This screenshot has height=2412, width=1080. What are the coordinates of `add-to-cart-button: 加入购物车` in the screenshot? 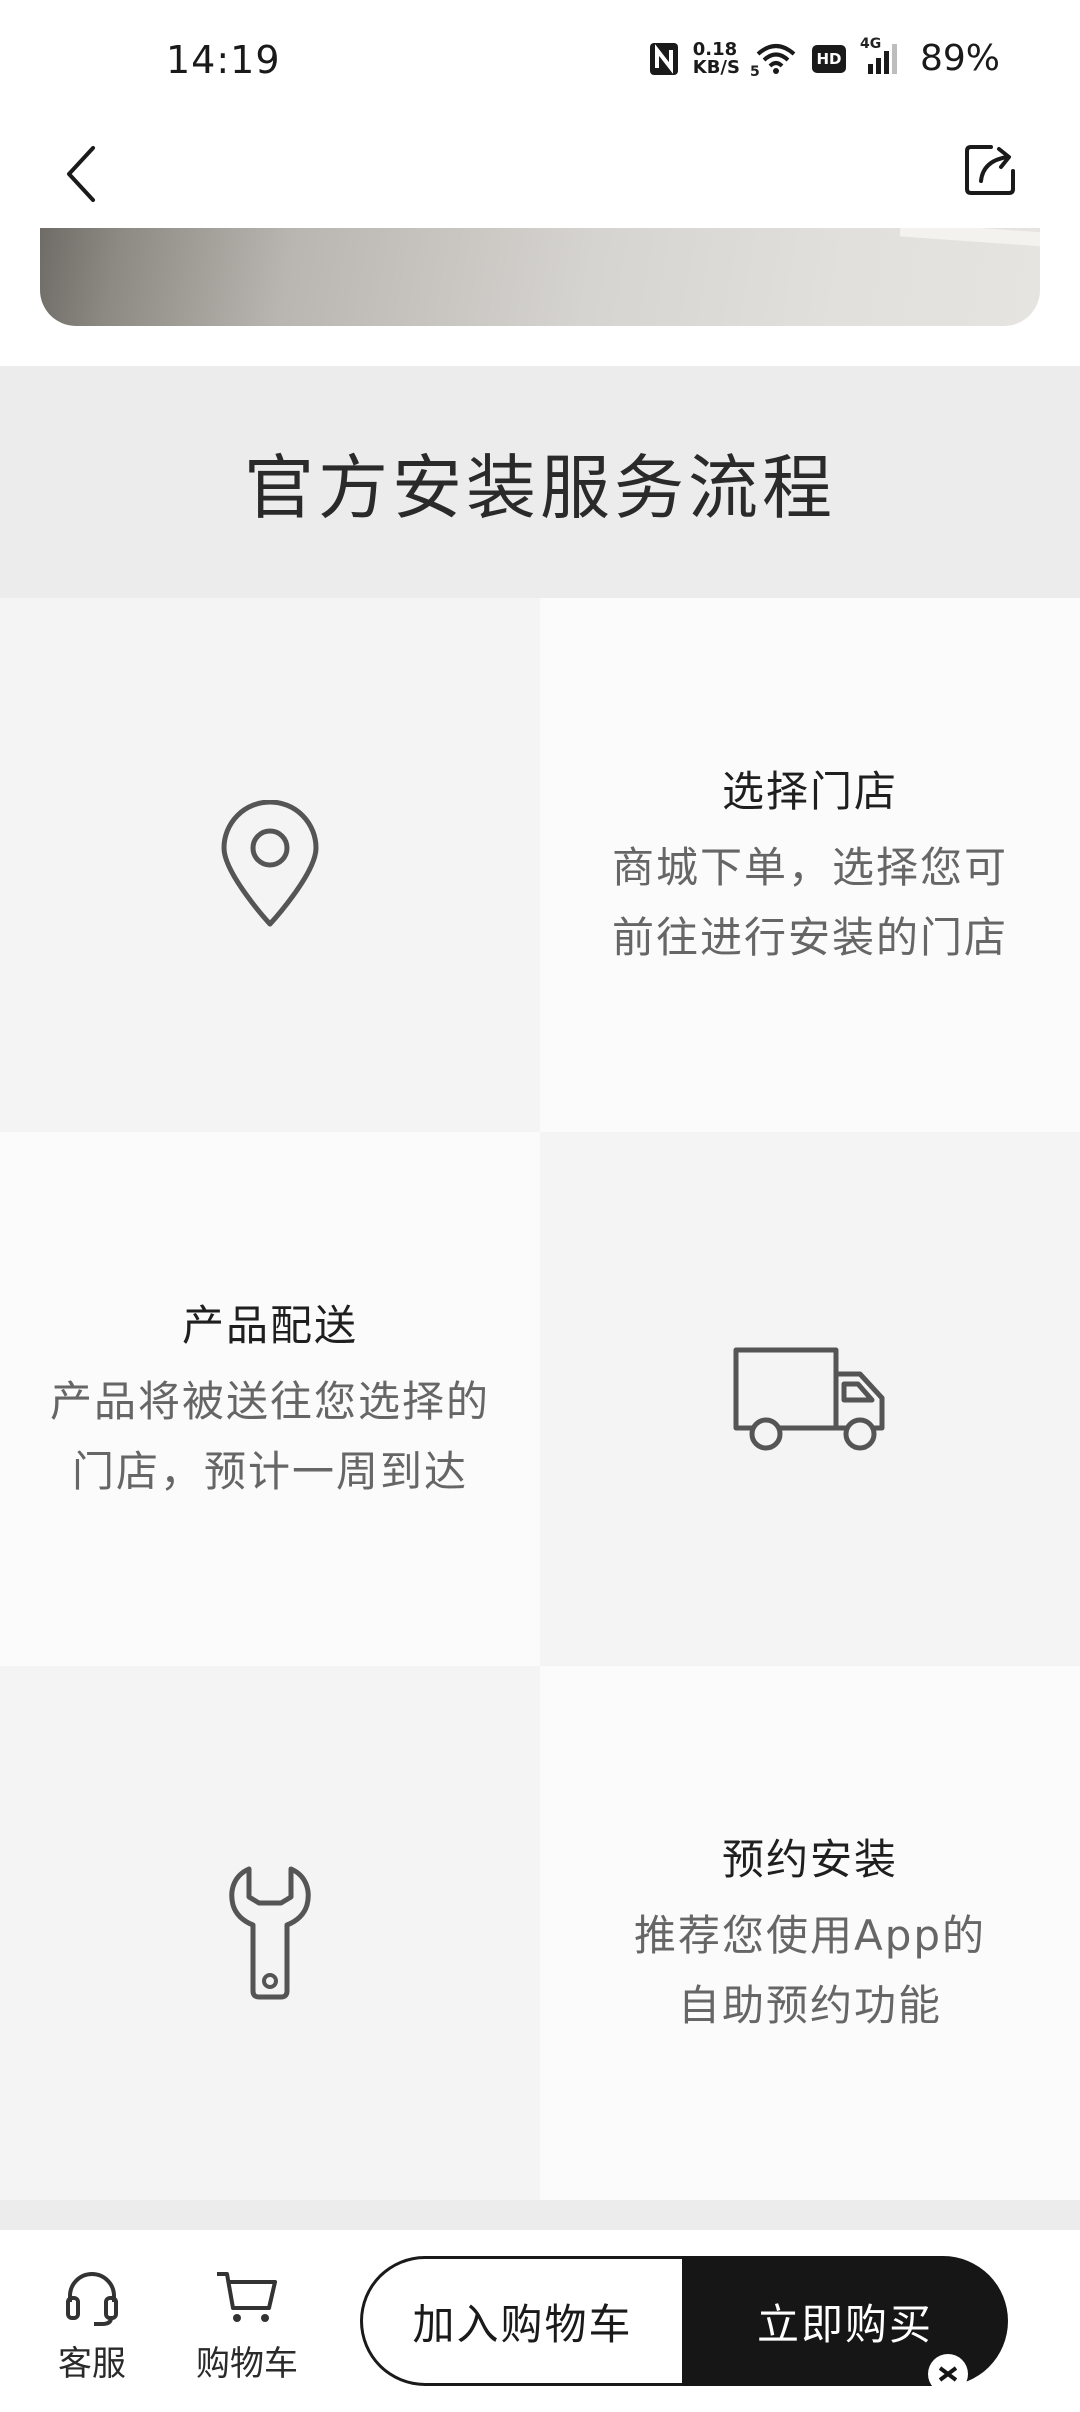 It's located at (521, 2321).